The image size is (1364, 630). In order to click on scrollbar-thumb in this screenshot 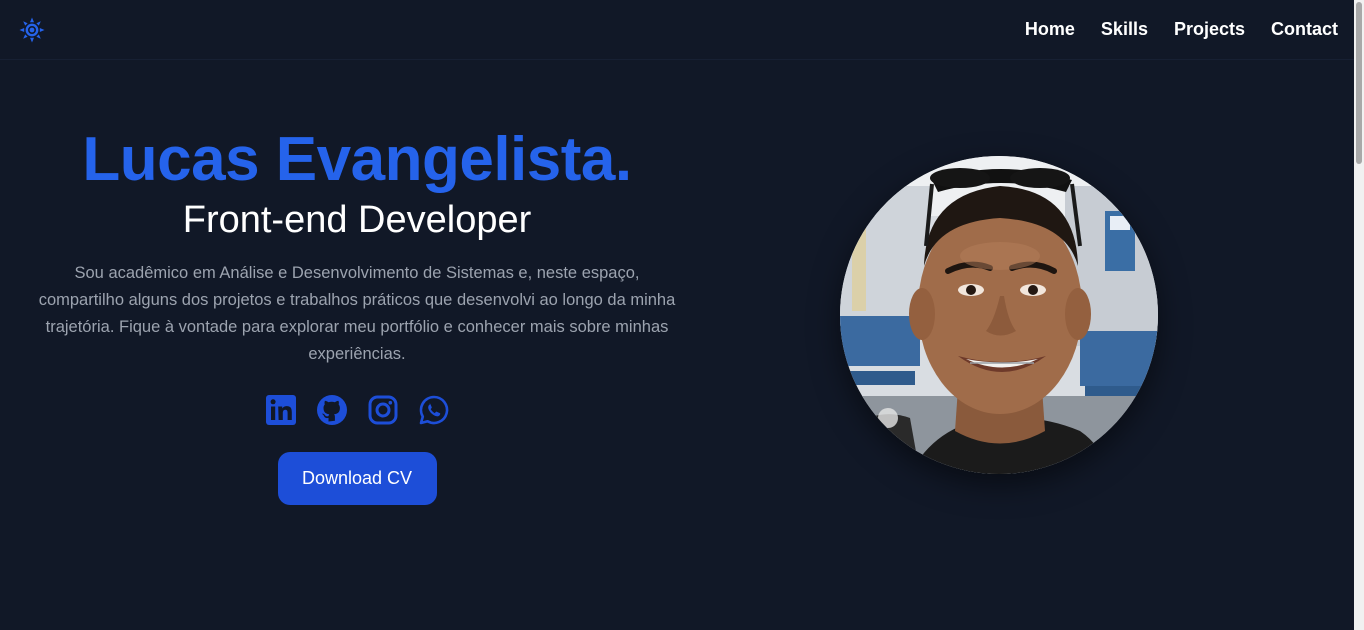, I will do `click(1359, 83)`.